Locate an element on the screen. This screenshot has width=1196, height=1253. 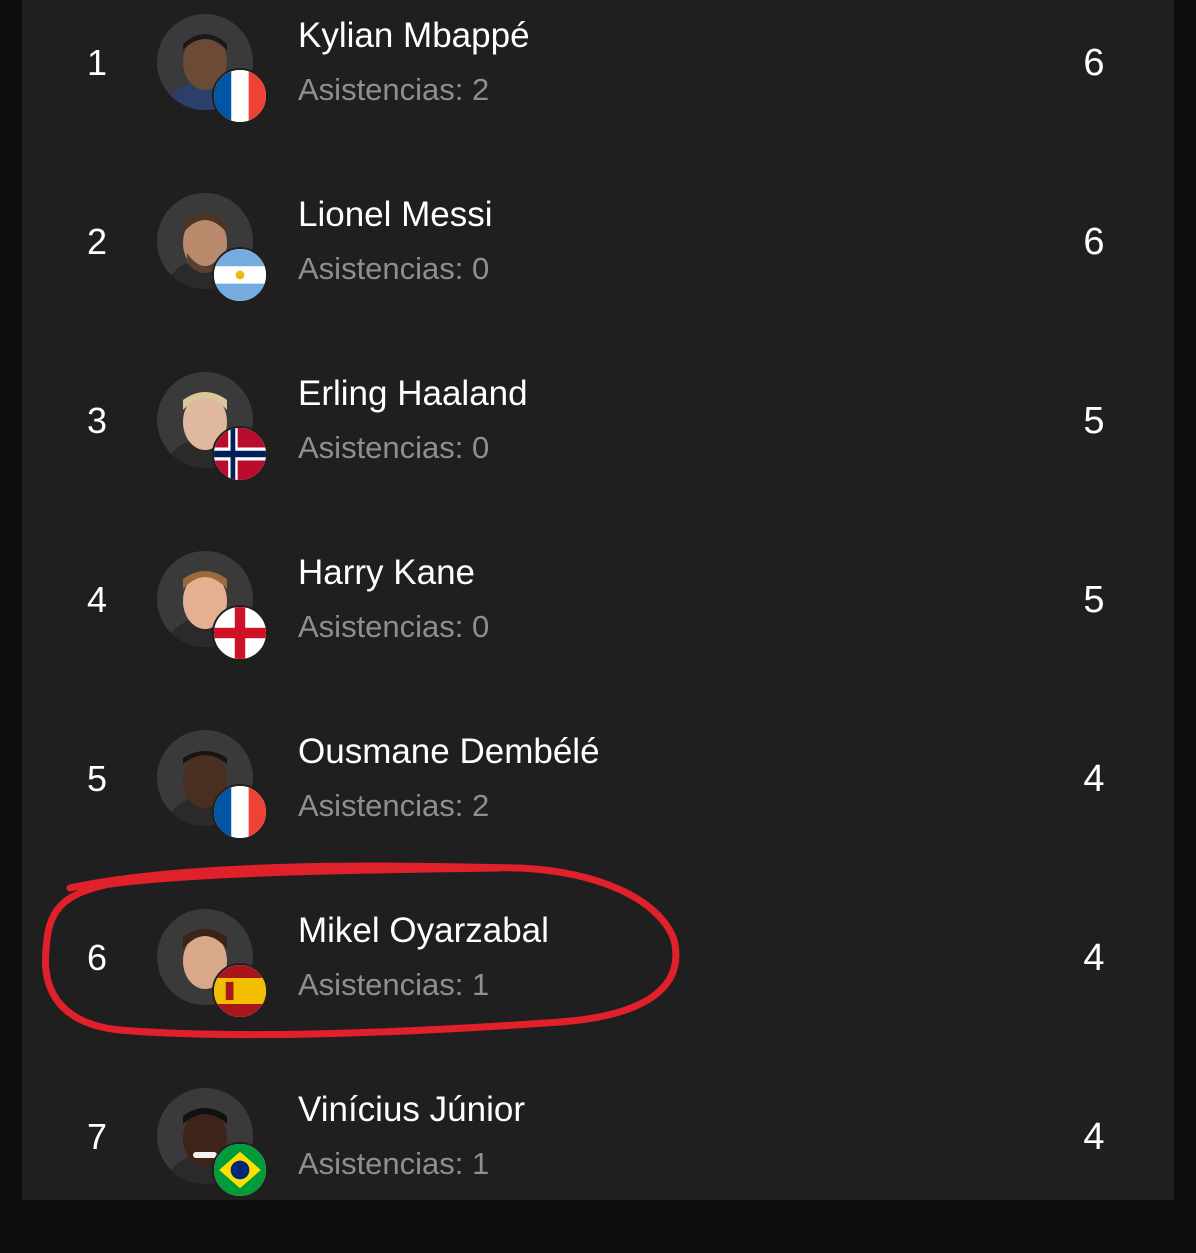
list-item-highlighted: 6 Mikel Oyarzabal Asistencias: 1 4 is located at coordinates (598, 984).